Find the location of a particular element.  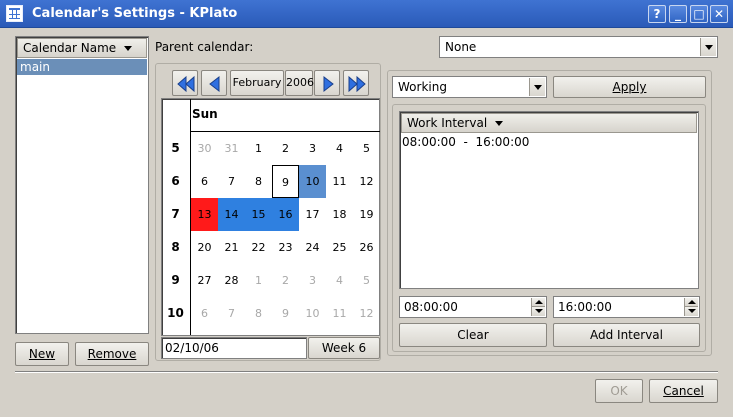

remove-button-label: Remove is located at coordinates (112, 354).